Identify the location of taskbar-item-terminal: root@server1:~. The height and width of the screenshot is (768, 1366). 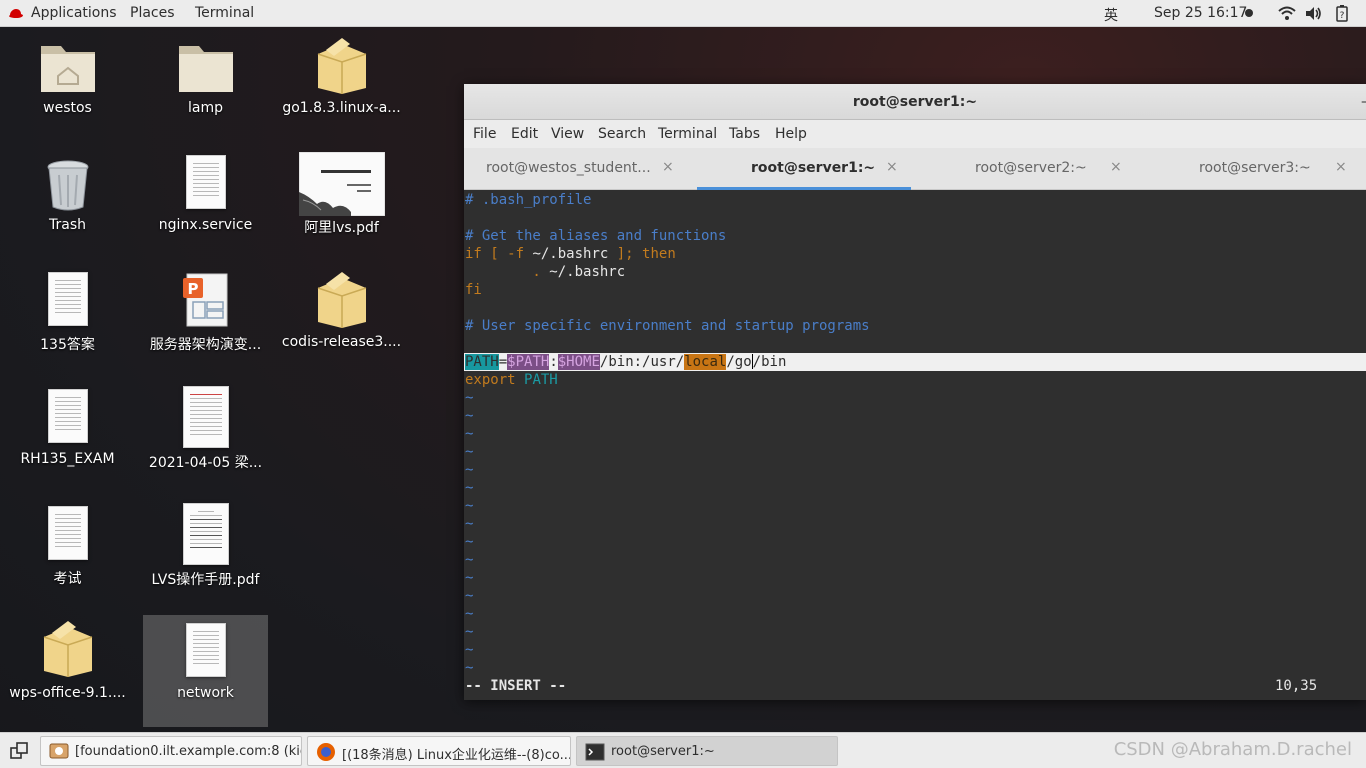
(707, 751).